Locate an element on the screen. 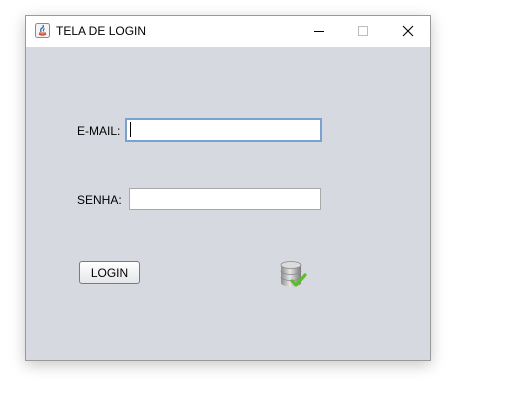  close-button is located at coordinates (407, 31).